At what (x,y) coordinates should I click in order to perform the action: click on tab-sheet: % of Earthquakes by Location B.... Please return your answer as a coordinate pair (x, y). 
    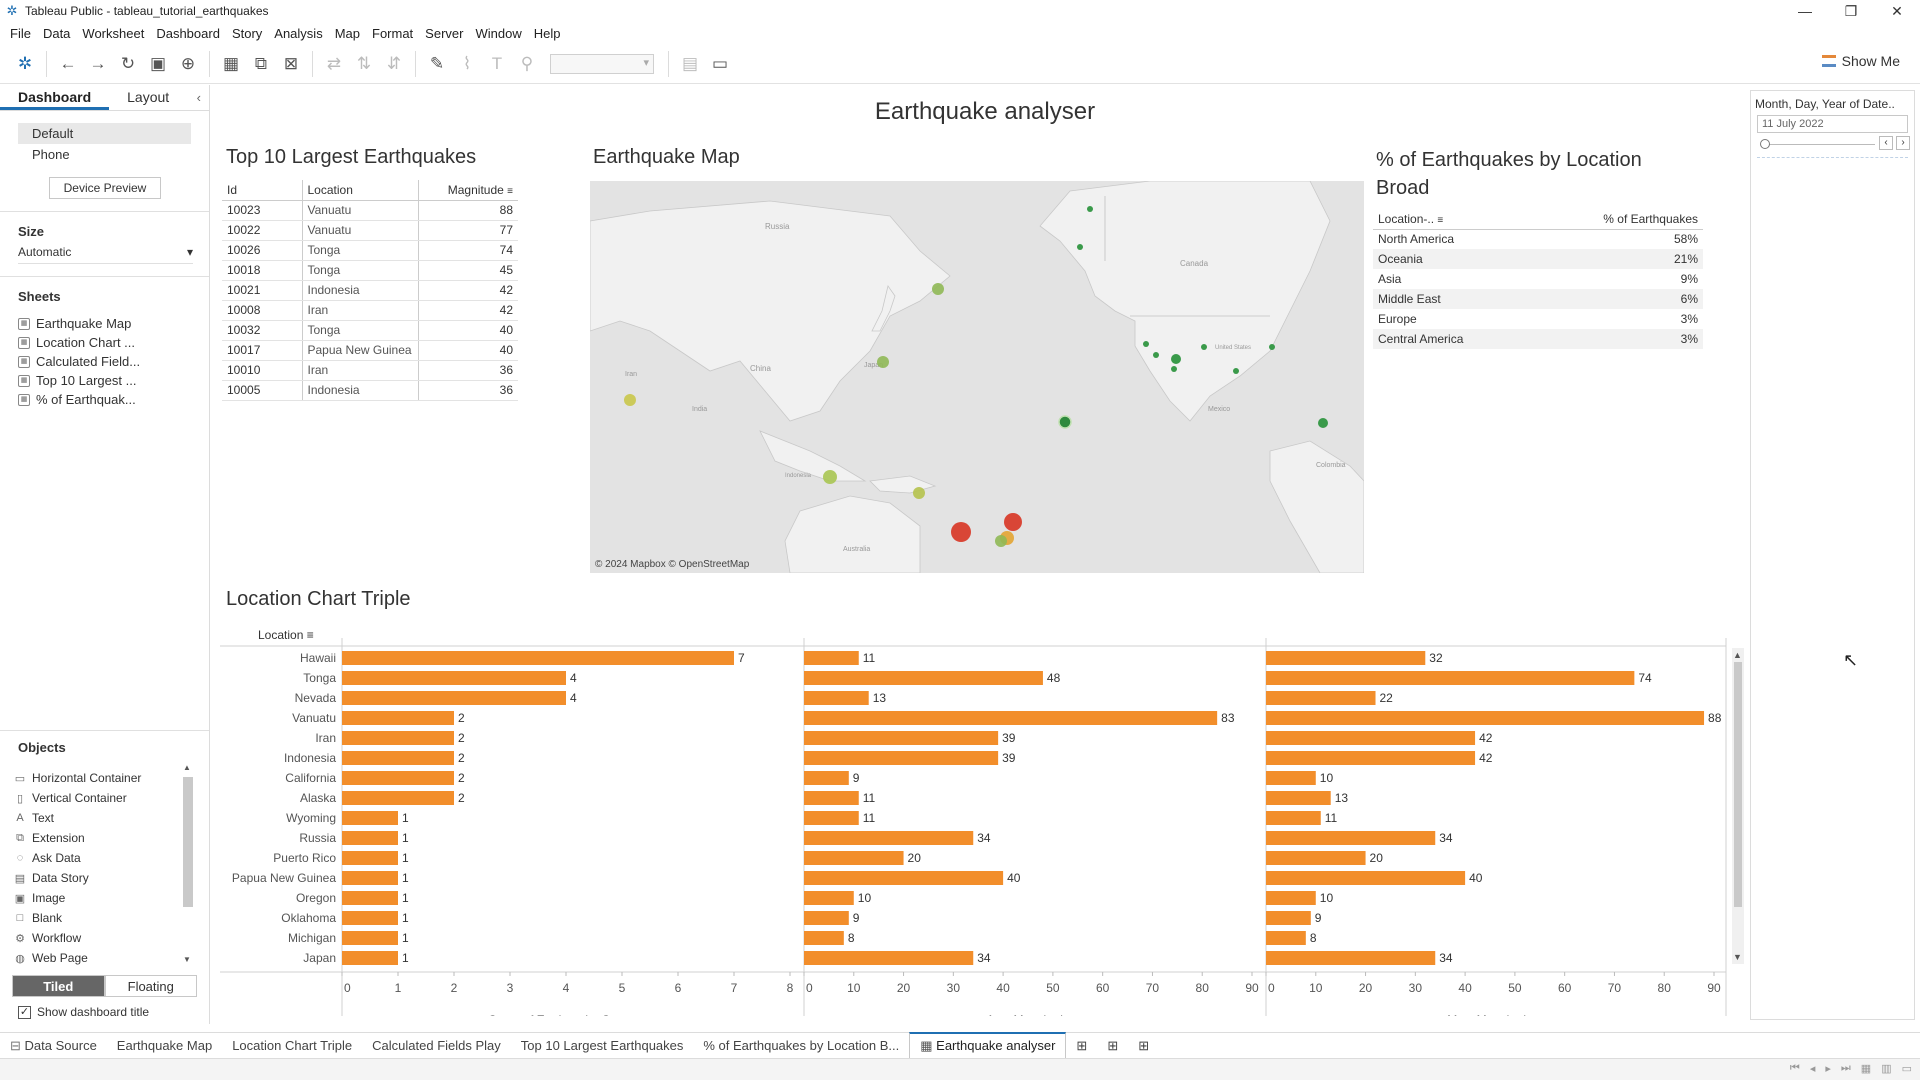
    Looking at the image, I should click on (801, 1045).